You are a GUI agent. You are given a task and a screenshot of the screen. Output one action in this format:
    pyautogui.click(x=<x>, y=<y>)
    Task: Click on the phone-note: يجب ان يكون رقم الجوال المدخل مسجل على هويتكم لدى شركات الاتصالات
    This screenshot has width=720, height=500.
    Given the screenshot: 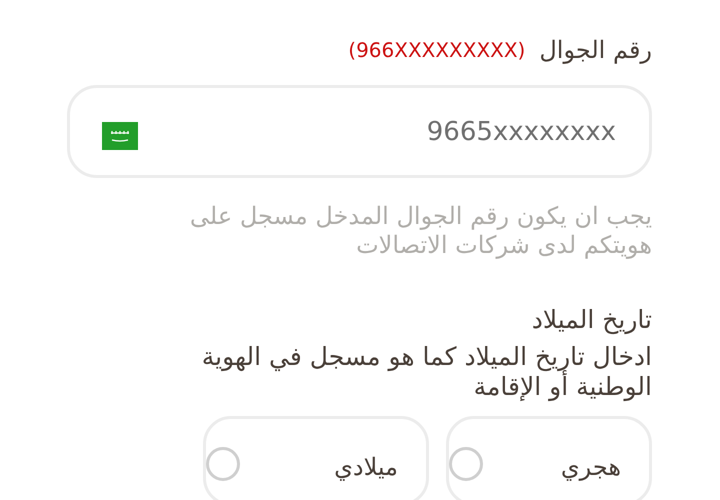 What is the action you would take?
    pyautogui.click(x=420, y=231)
    